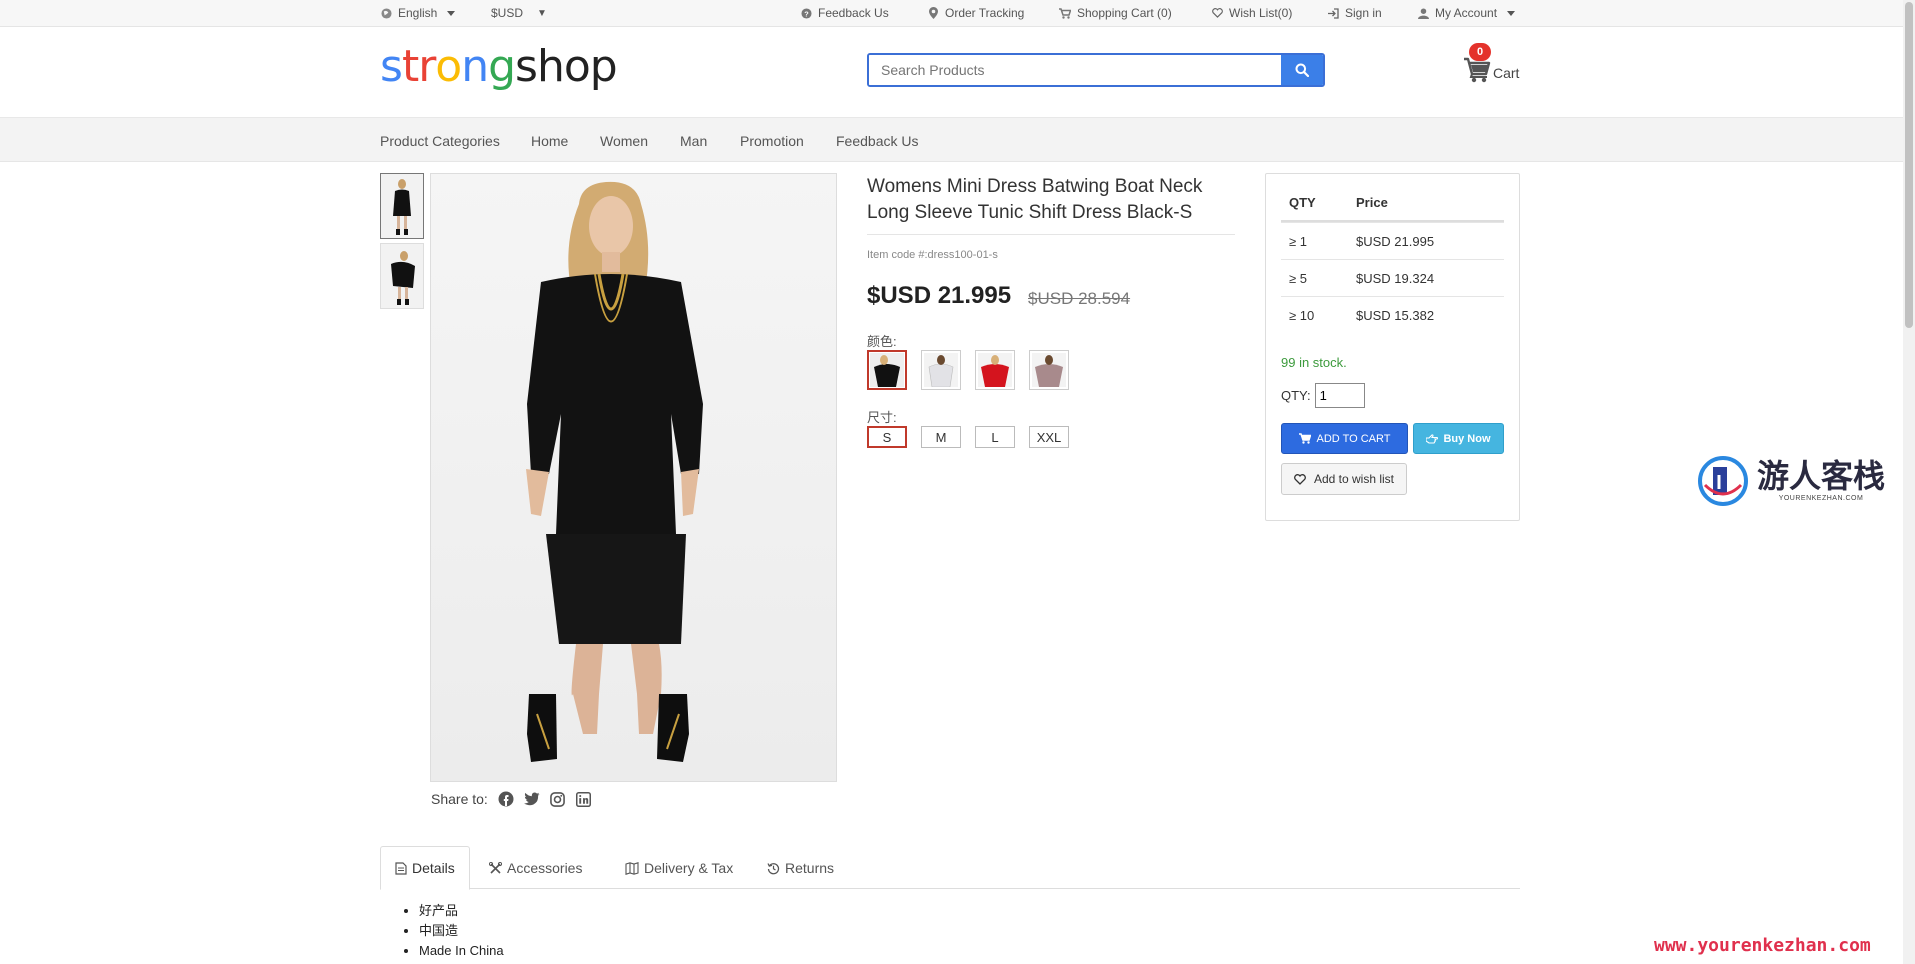  I want to click on tier-price: $USD 15.382, so click(1395, 315).